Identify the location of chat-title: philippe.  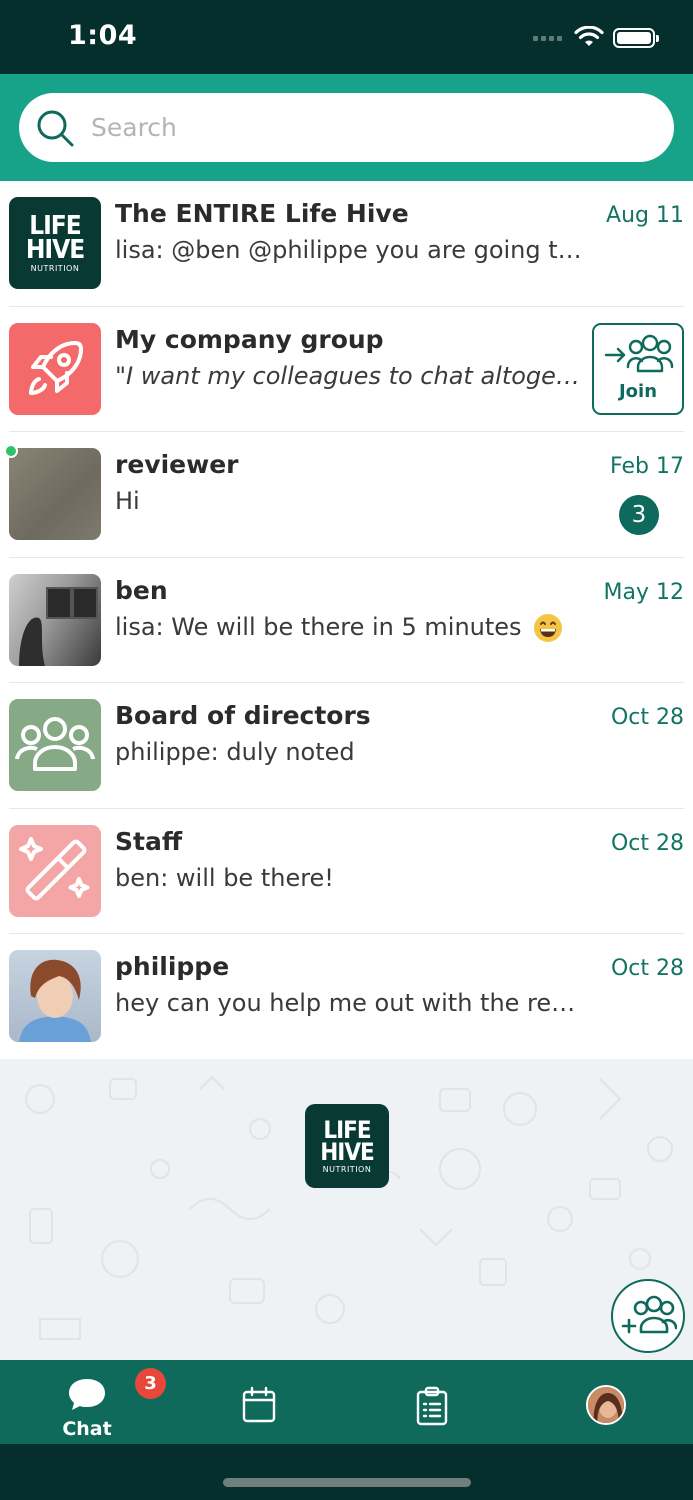
(172, 966).